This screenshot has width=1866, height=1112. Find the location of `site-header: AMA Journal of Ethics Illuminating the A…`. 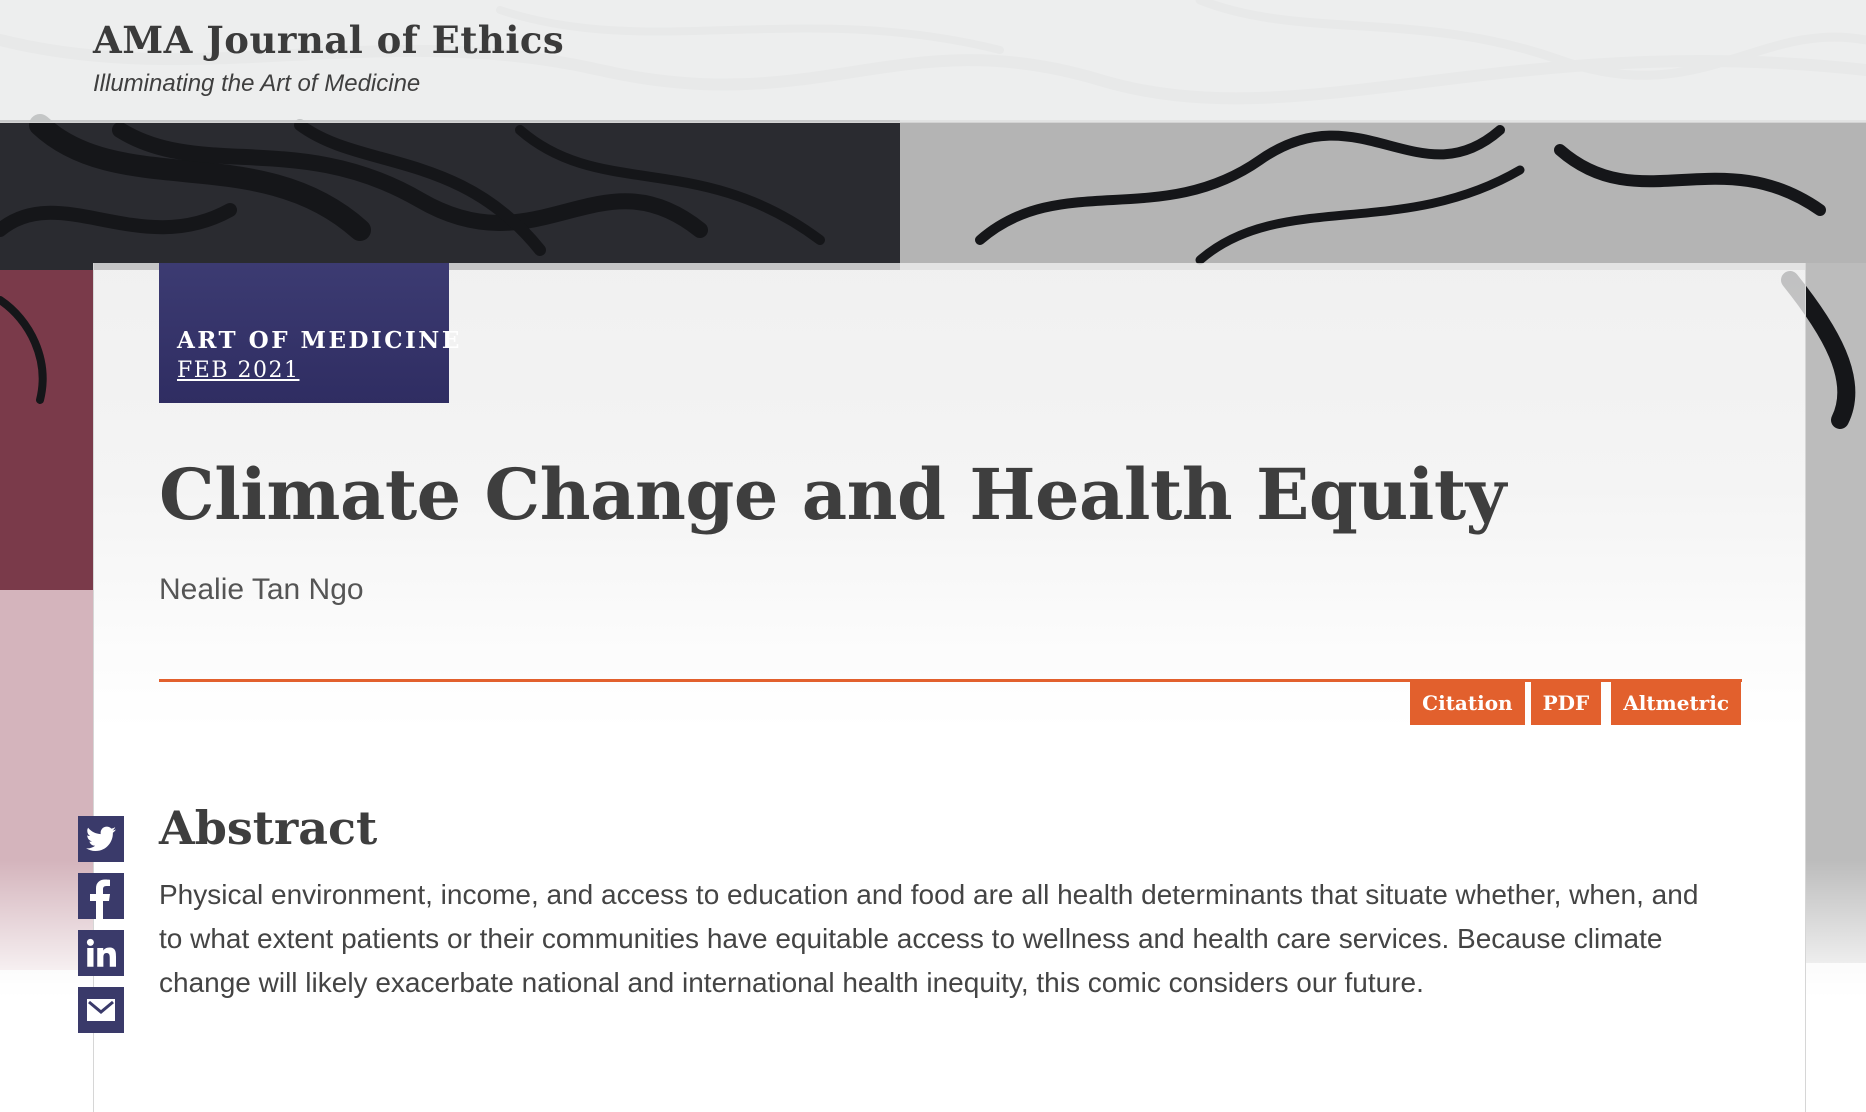

site-header: AMA Journal of Ethics Illuminating the A… is located at coordinates (933, 61).